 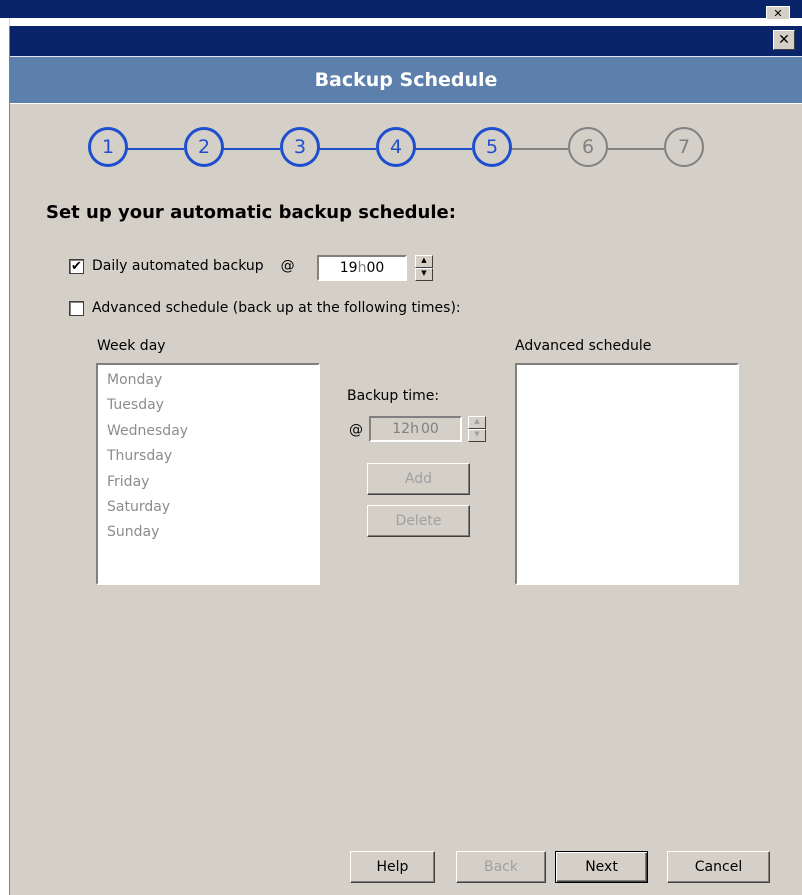 I want to click on list-item: Monday, so click(x=208, y=380).